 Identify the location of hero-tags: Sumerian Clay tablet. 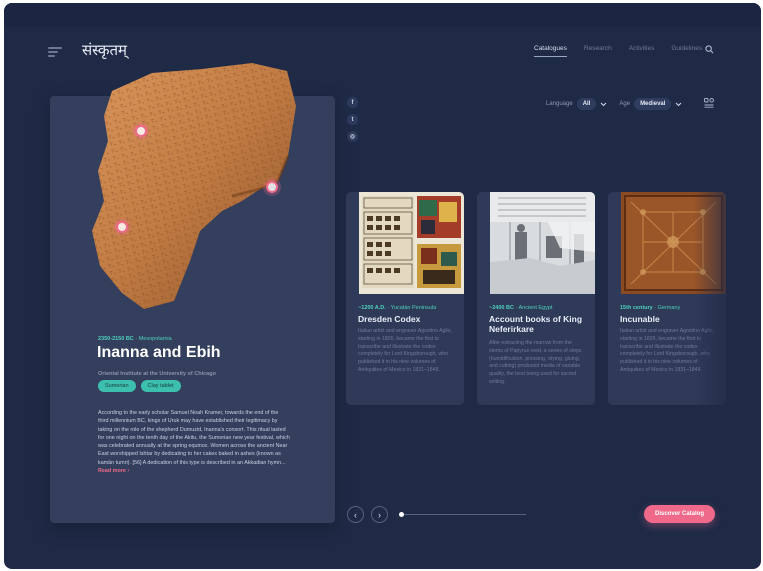
(139, 386).